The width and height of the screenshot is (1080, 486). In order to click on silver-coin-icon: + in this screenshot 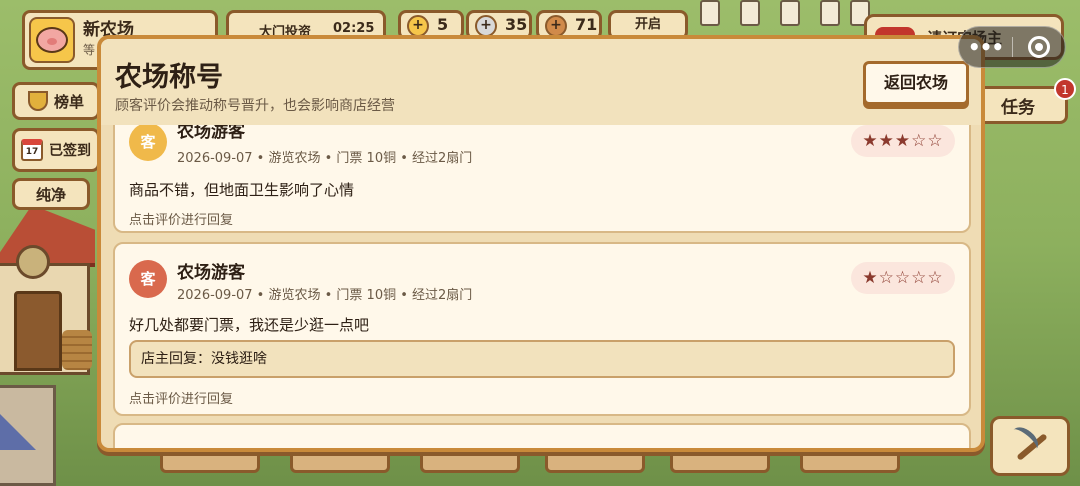, I will do `click(486, 26)`.